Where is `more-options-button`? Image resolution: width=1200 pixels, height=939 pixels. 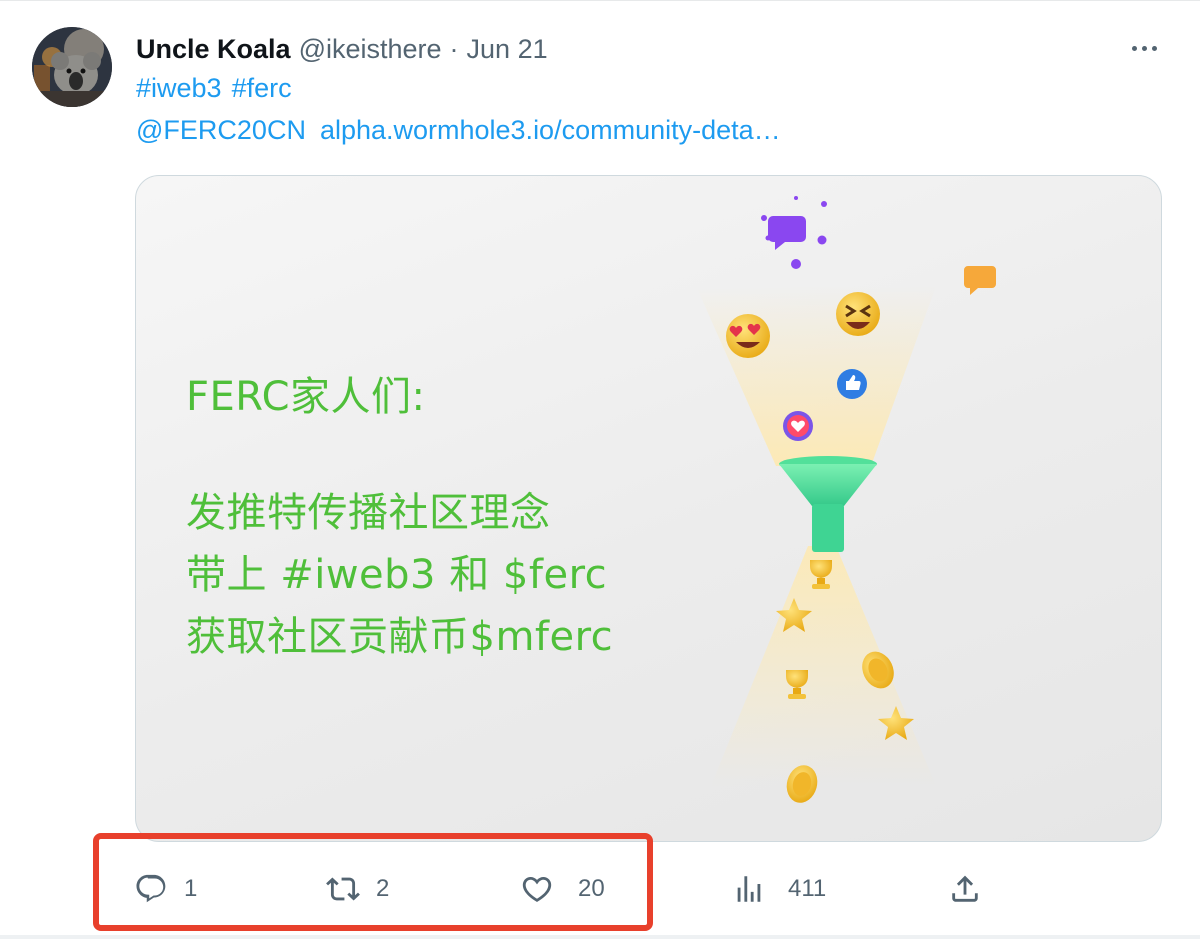
more-options-button is located at coordinates (1144, 48).